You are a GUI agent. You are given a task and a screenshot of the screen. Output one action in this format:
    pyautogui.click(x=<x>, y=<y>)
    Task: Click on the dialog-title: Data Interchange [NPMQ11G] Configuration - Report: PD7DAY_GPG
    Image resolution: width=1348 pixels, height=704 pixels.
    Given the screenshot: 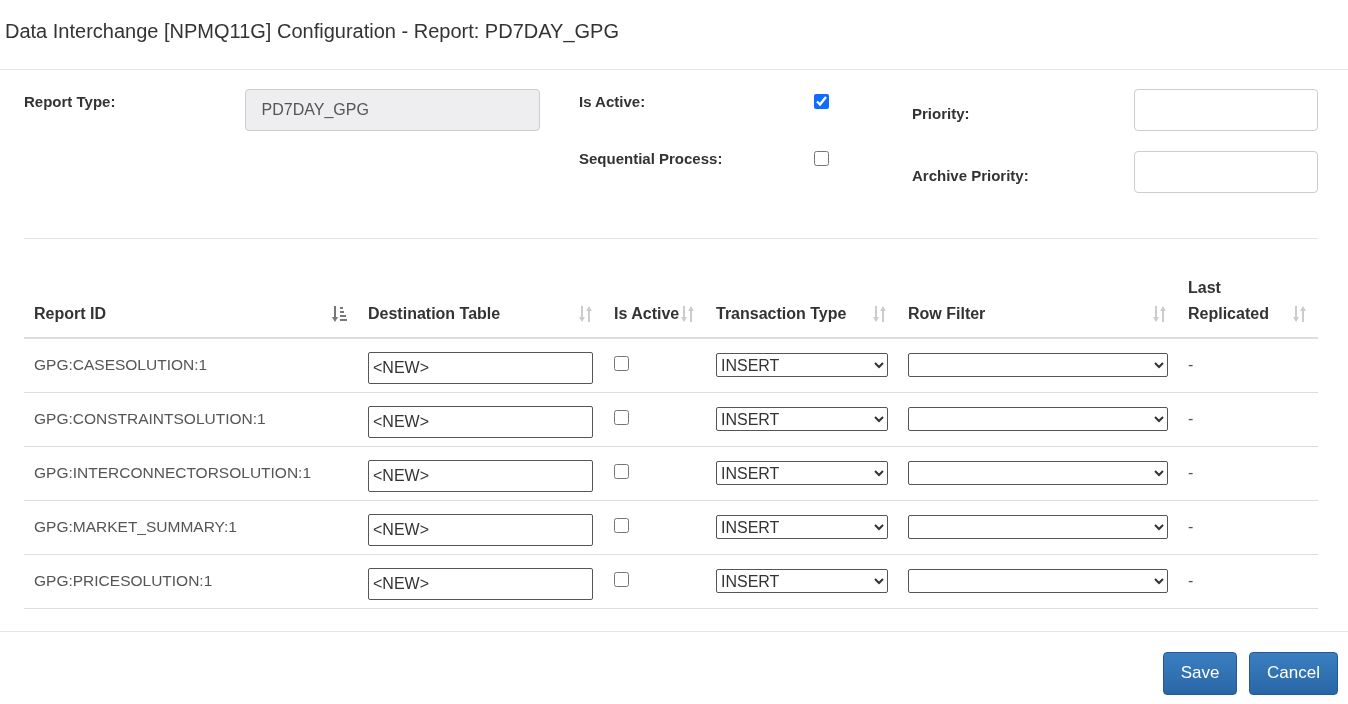 What is the action you would take?
    pyautogui.click(x=674, y=35)
    